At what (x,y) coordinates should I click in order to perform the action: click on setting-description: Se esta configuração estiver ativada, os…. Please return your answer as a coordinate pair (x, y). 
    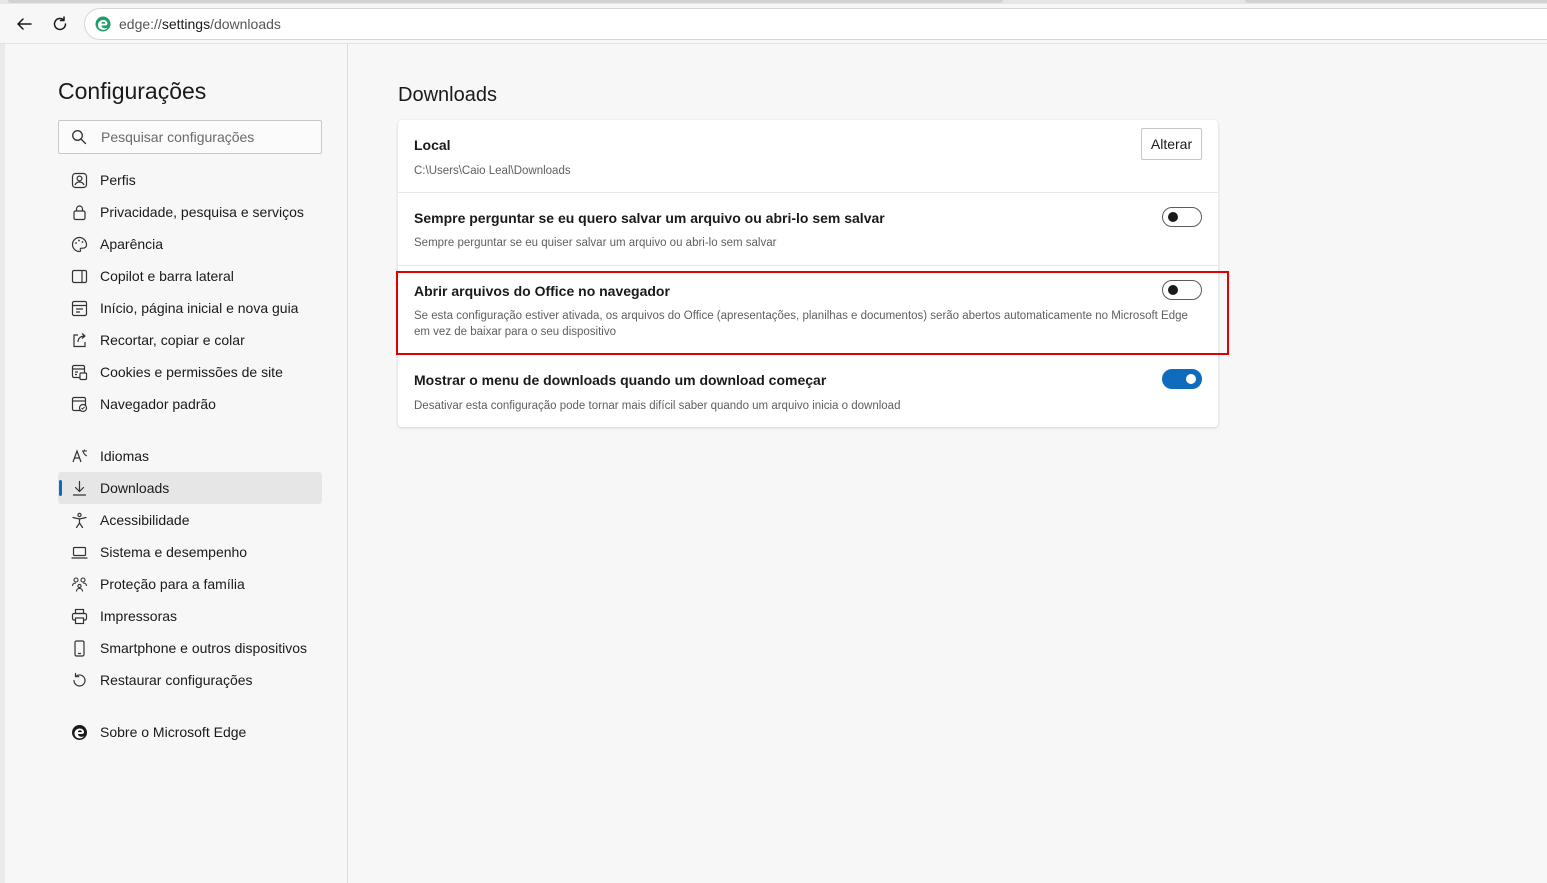
    Looking at the image, I should click on (801, 324).